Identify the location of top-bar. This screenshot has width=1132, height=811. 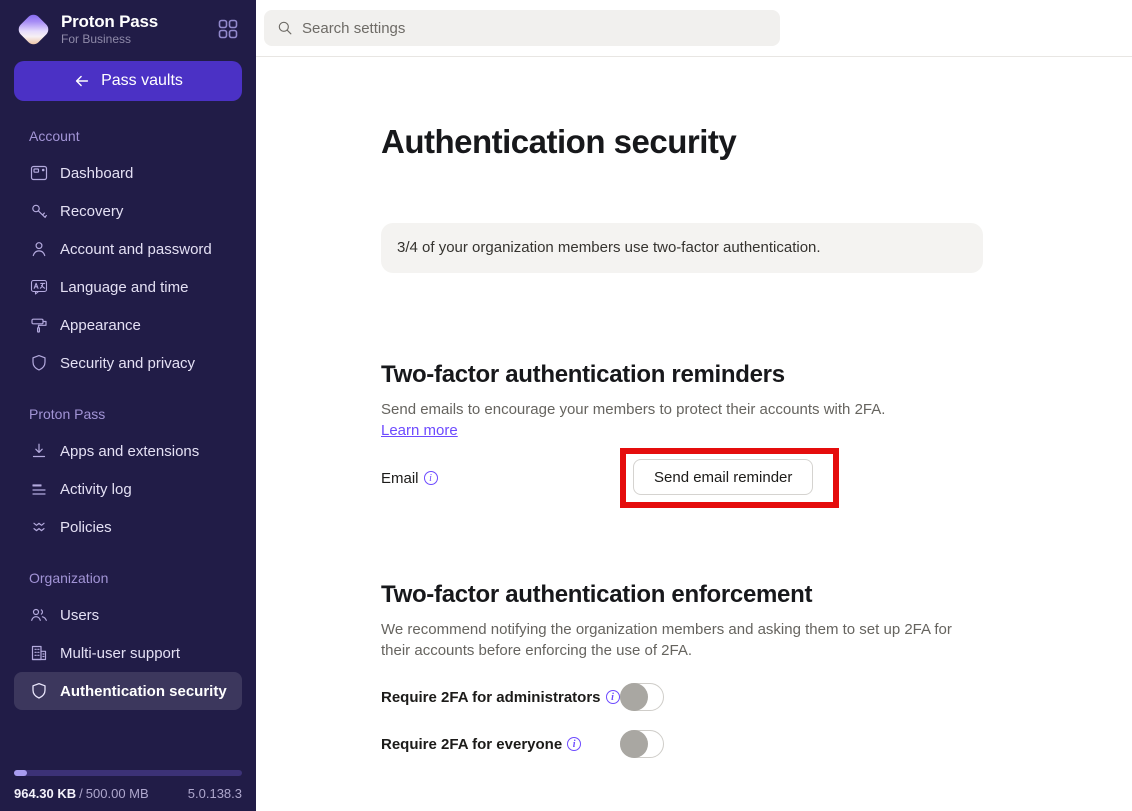
(694, 28).